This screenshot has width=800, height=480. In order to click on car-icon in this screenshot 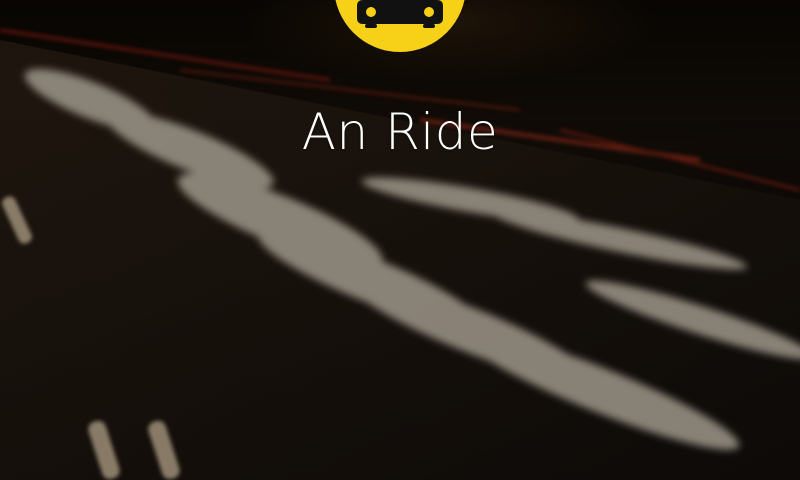, I will do `click(400, 14)`.